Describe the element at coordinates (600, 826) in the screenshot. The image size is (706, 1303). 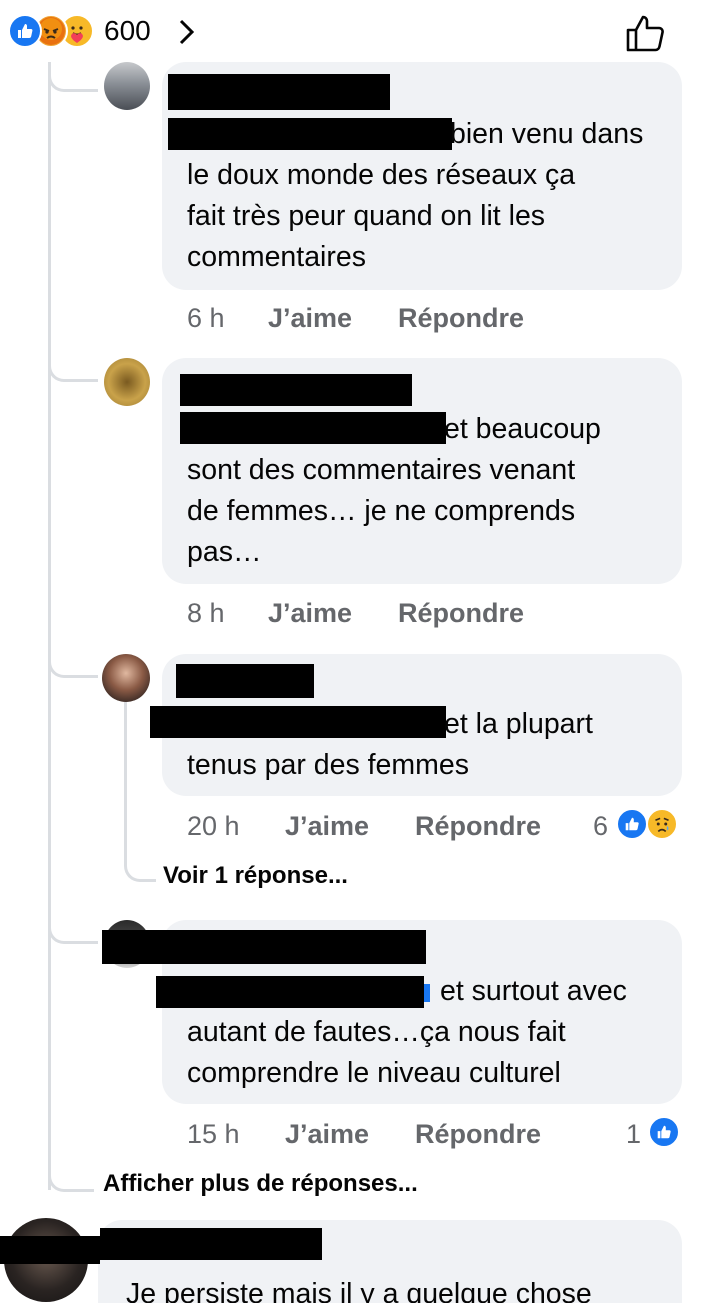
I see `reaction-count: 6` at that location.